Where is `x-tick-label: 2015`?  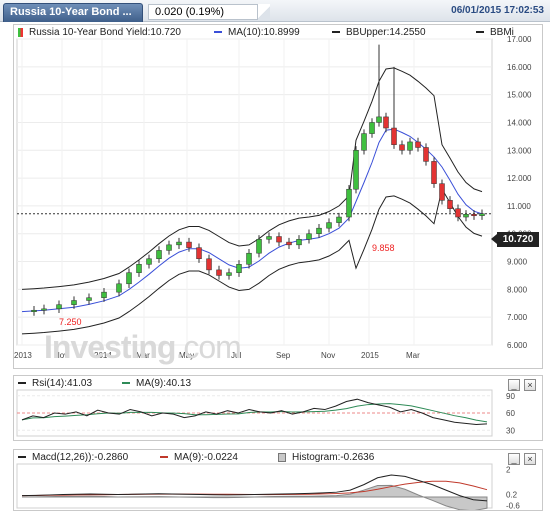
x-tick-label: 2015 is located at coordinates (370, 355).